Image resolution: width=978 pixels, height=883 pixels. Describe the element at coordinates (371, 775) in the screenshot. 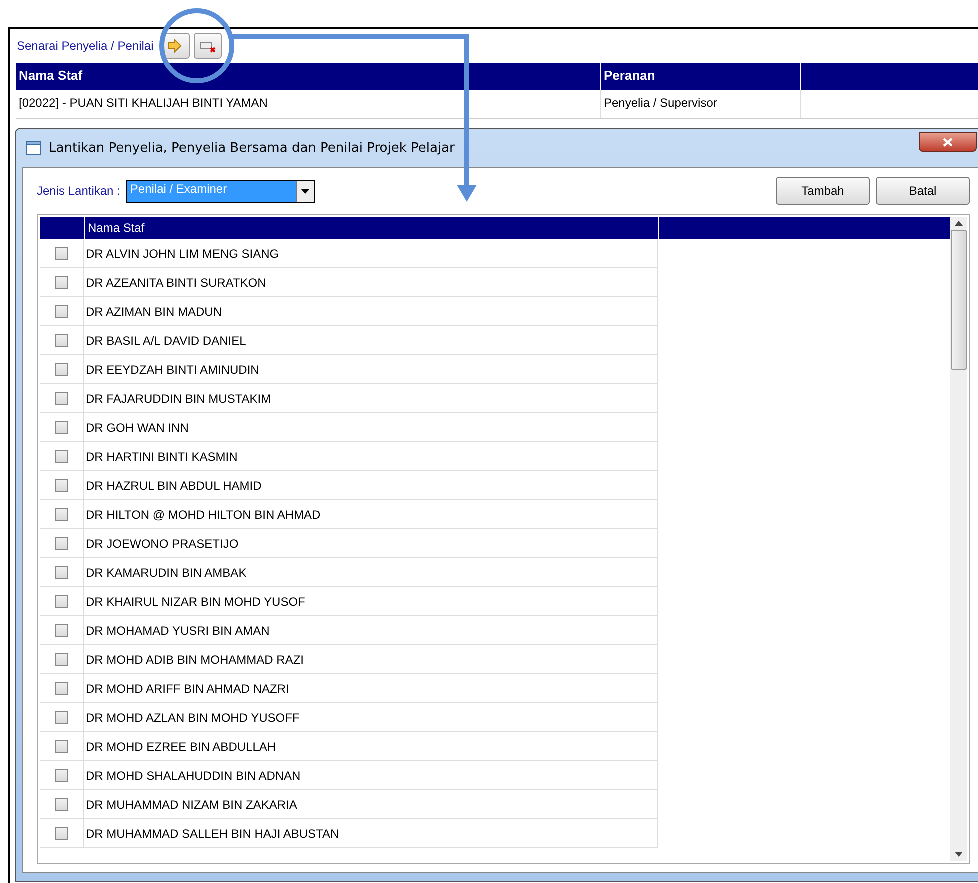

I see `table-cell: DR MOHD SHALAHUDDIN BIN ADNAN` at that location.